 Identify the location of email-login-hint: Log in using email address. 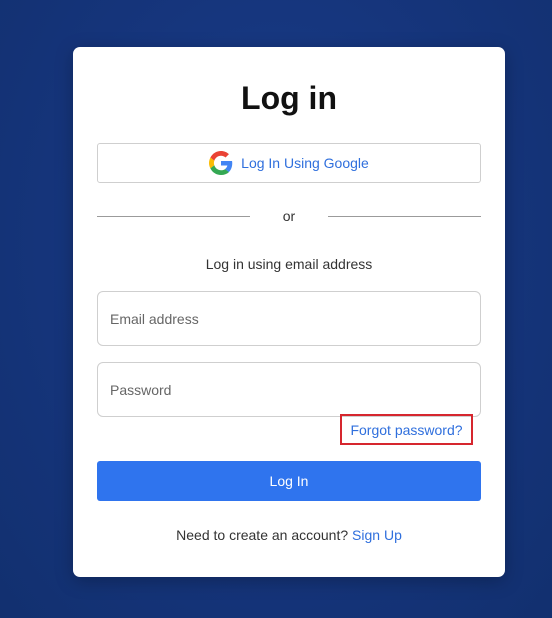
(289, 264).